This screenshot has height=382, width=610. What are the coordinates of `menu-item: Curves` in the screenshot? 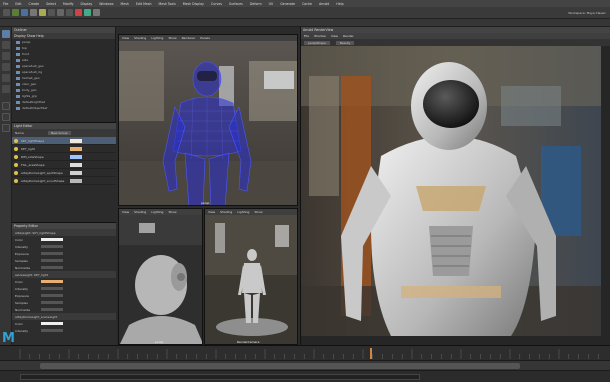 It's located at (216, 4).